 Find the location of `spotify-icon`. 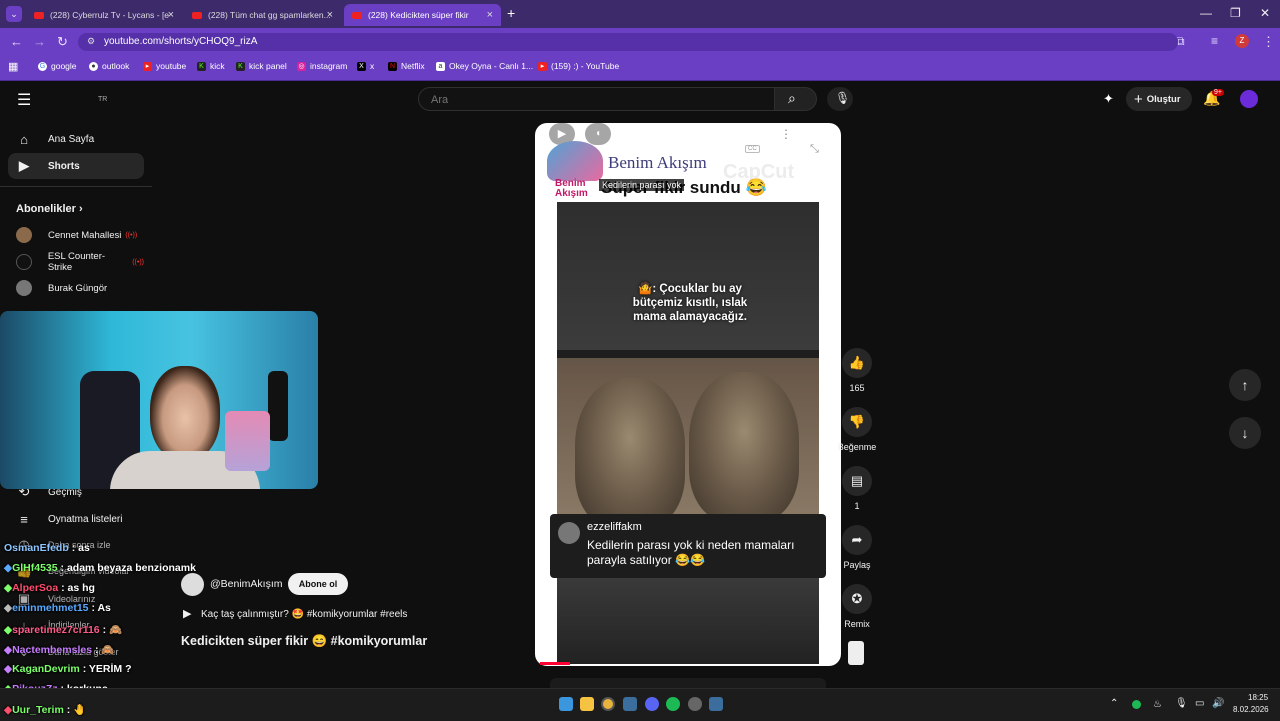

spotify-icon is located at coordinates (673, 704).